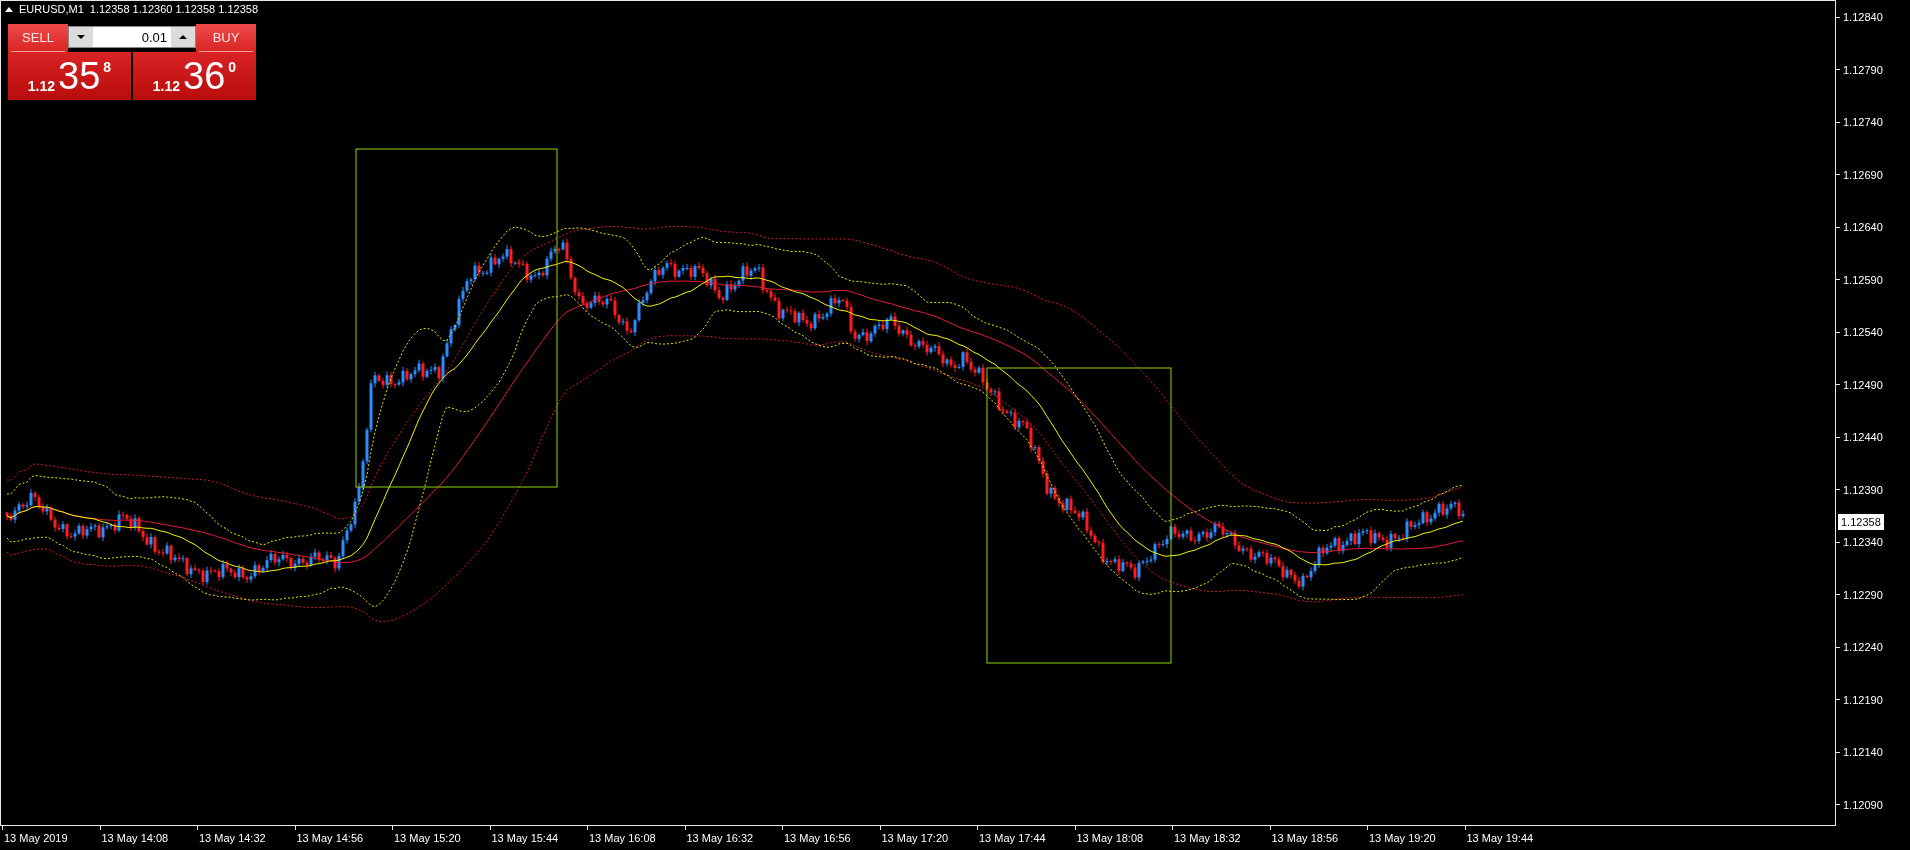  I want to click on time-label: 13 May 19:44, so click(1500, 838).